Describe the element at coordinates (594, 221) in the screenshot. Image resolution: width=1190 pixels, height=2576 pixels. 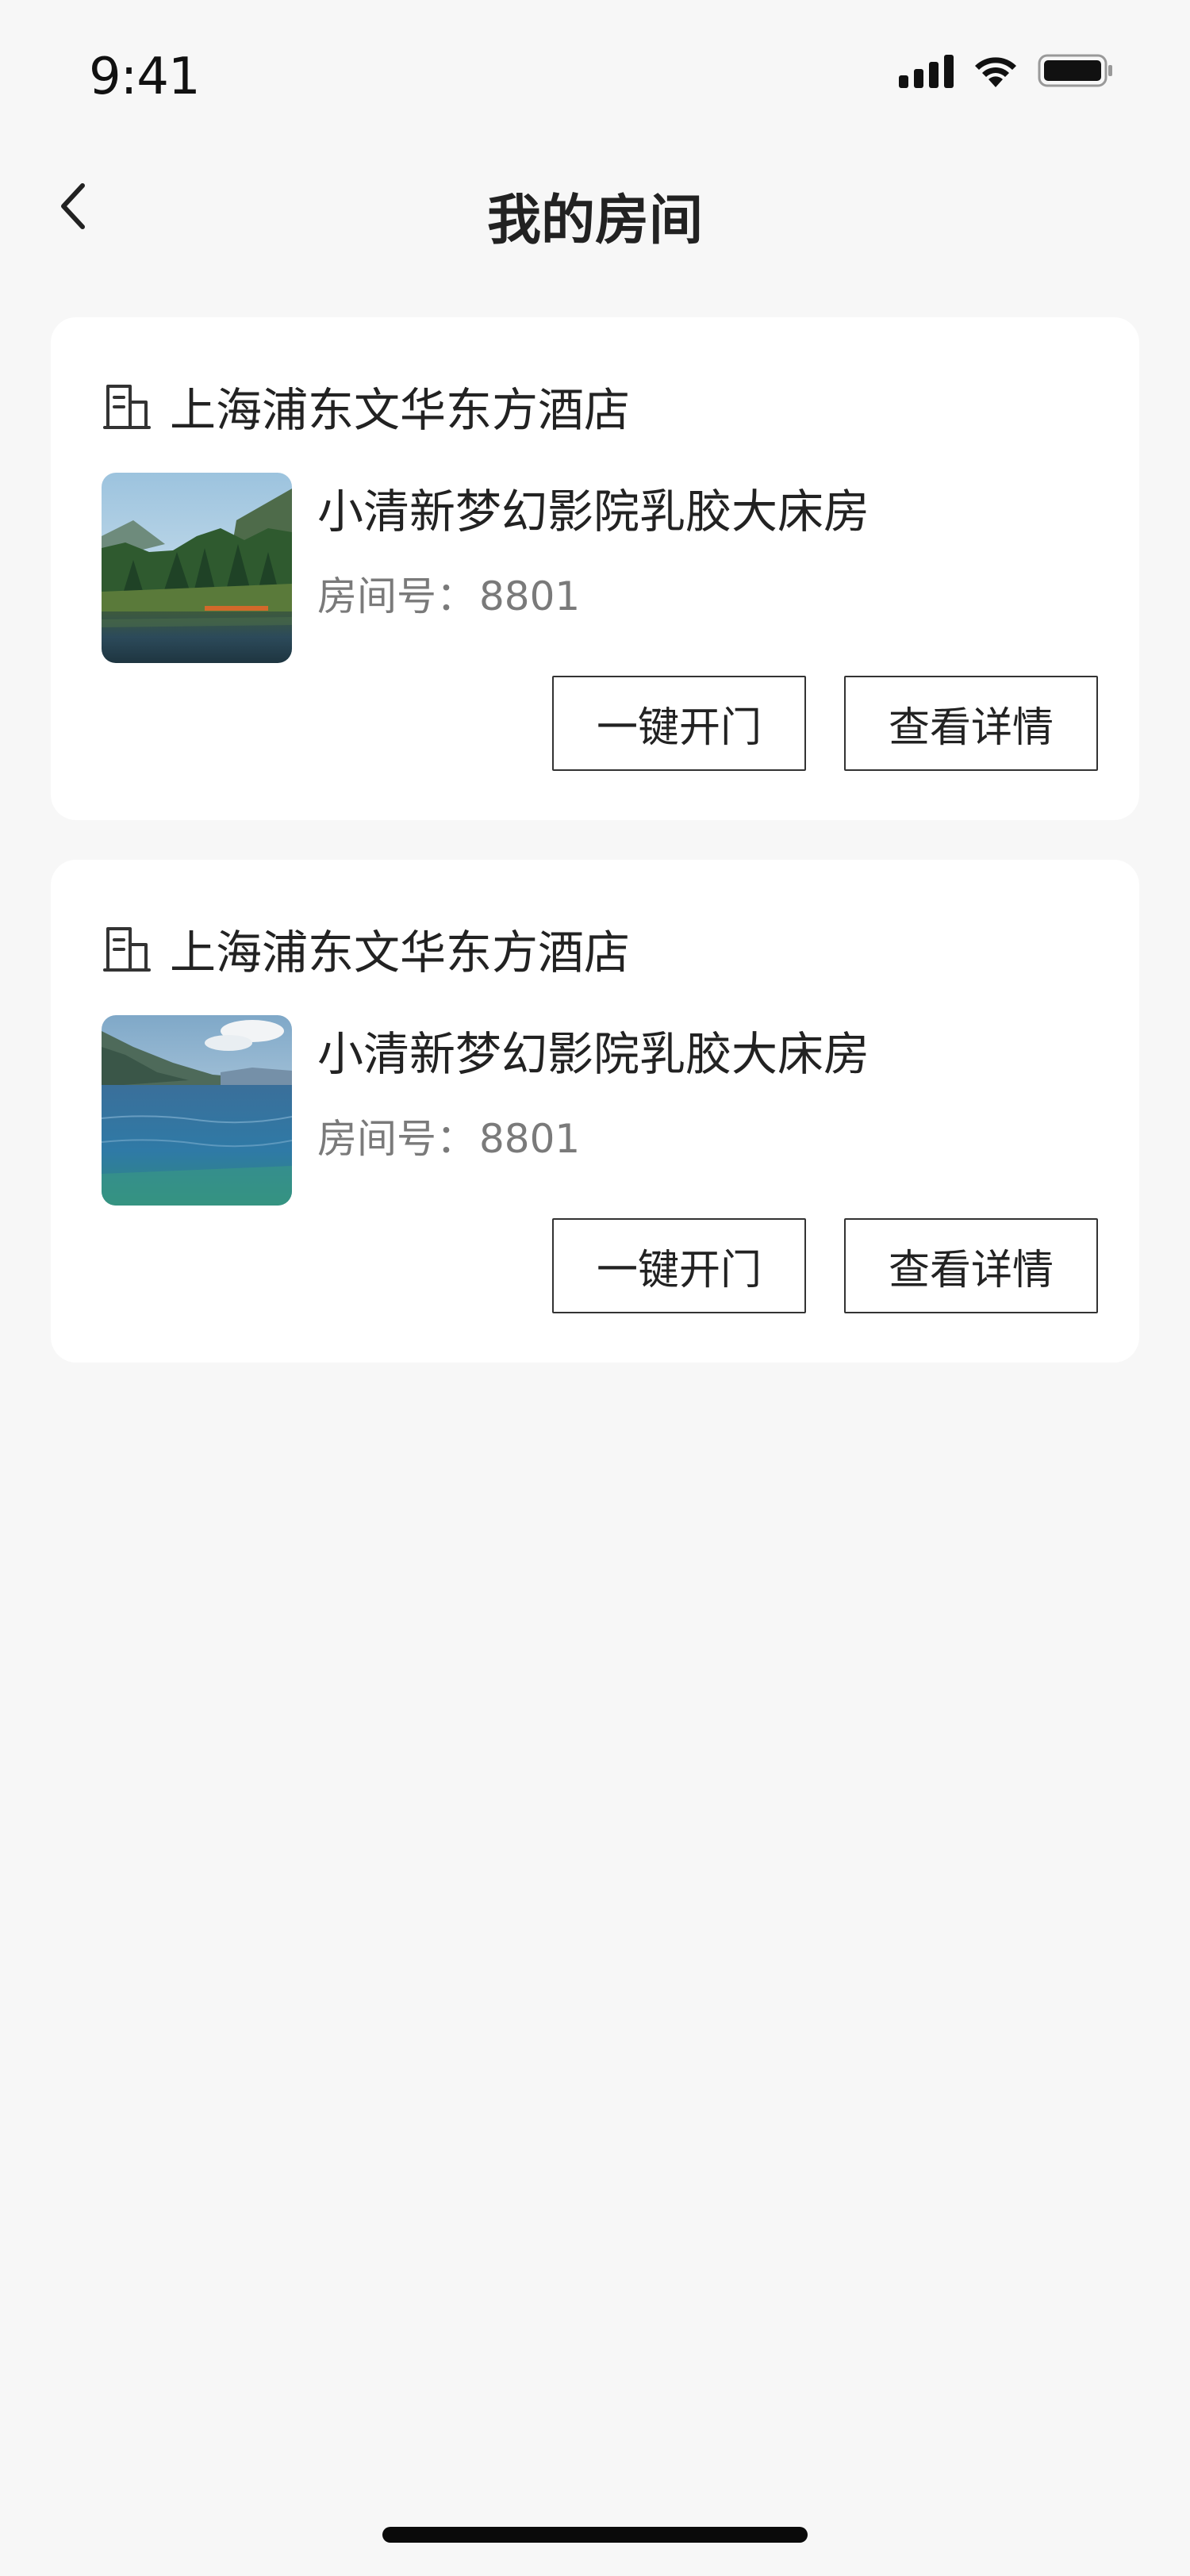
I see `page-title: 我的房间` at that location.